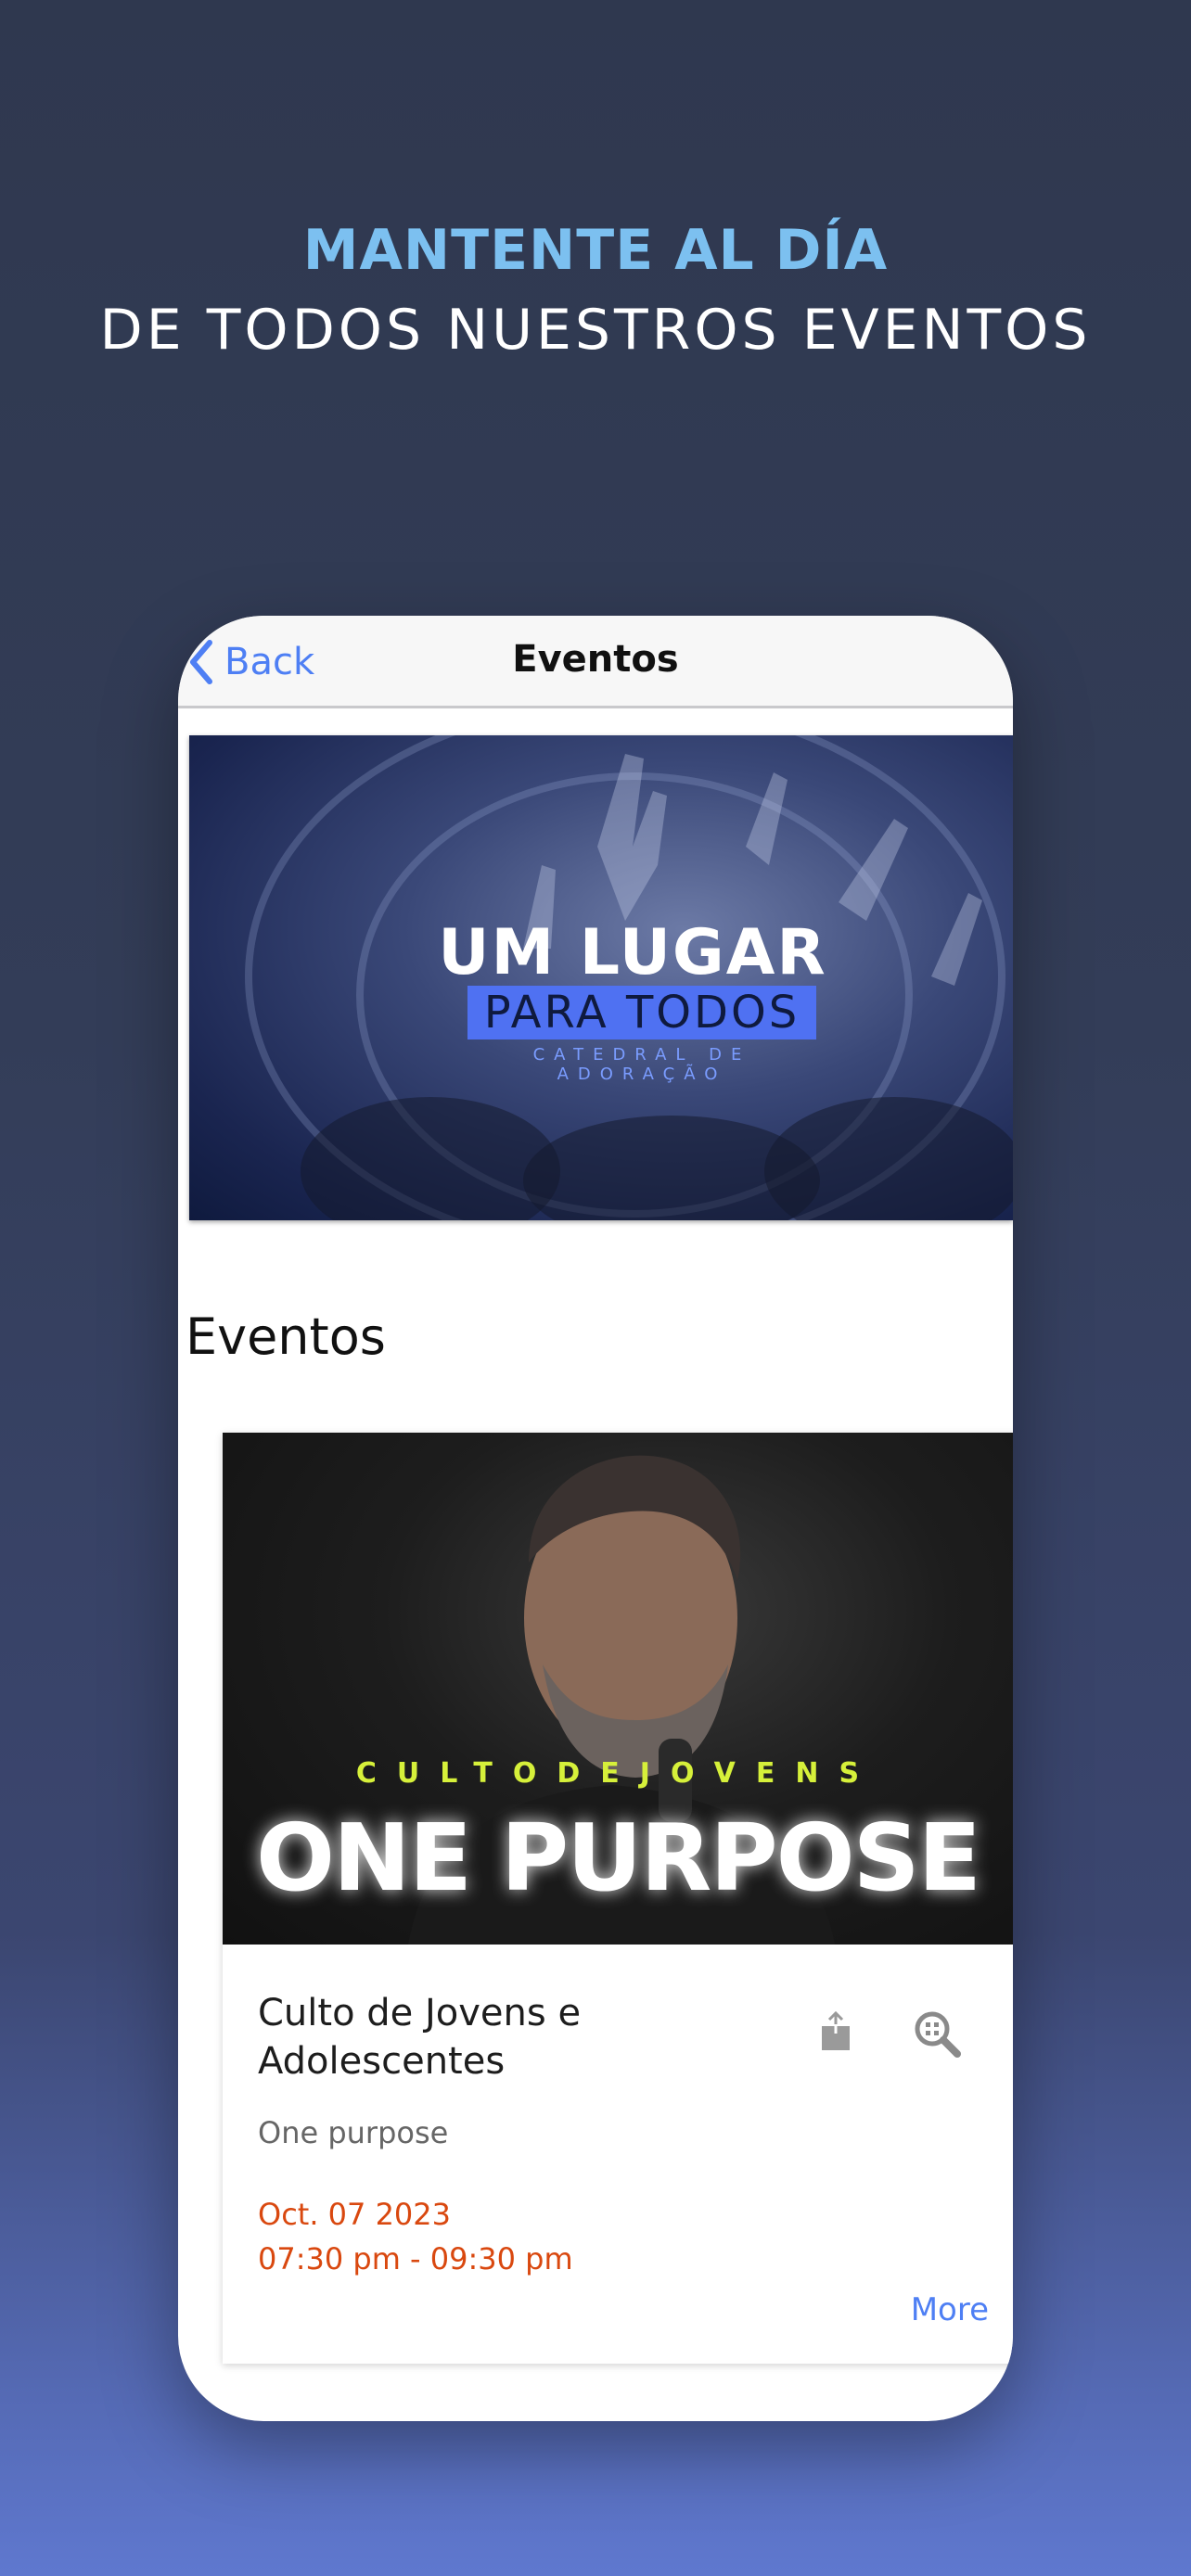  Describe the element at coordinates (632, 952) in the screenshot. I see `banner-title: UM LUGAR` at that location.